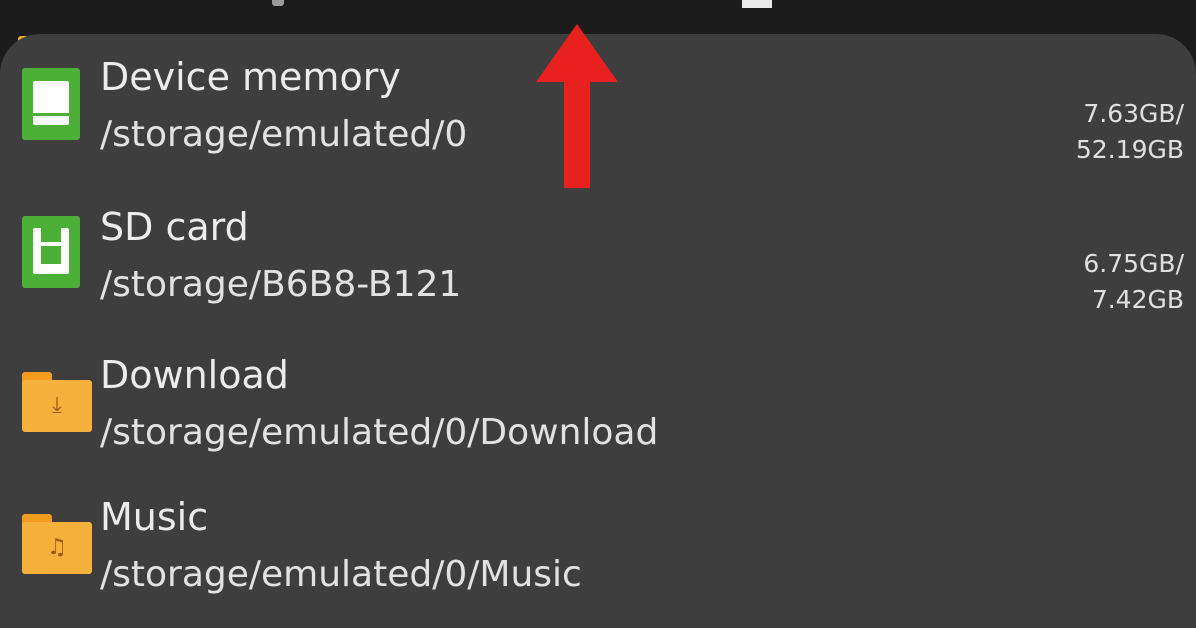 This screenshot has width=1196, height=628. What do you see at coordinates (1129, 149) in the screenshot?
I see `storage-total: 52.19GB` at bounding box center [1129, 149].